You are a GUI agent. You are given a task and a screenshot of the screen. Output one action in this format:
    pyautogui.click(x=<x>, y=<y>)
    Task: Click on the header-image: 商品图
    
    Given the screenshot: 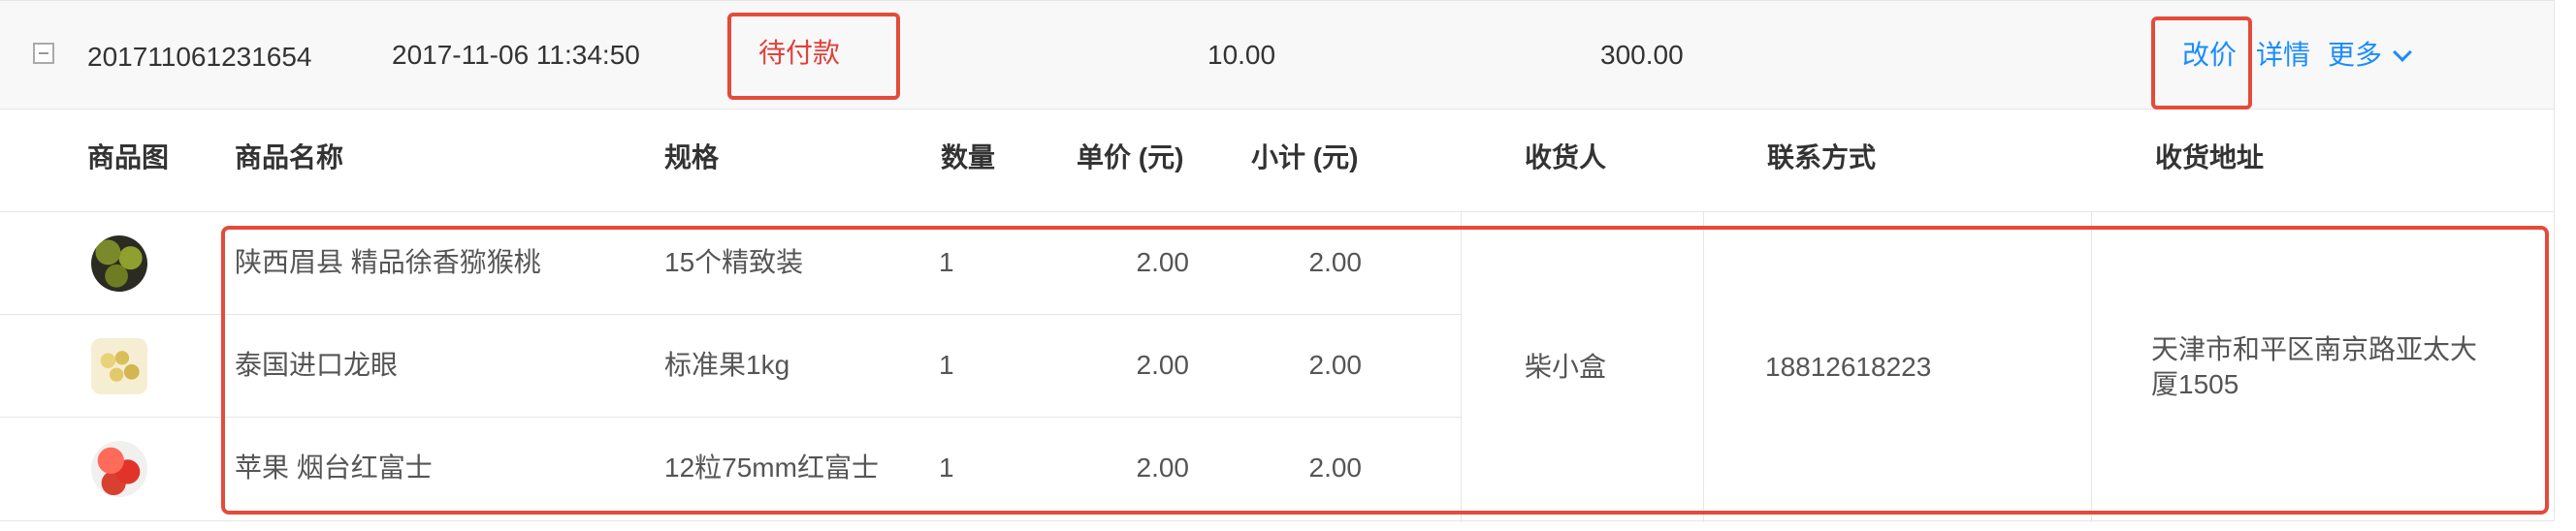 What is the action you would take?
    pyautogui.click(x=128, y=157)
    